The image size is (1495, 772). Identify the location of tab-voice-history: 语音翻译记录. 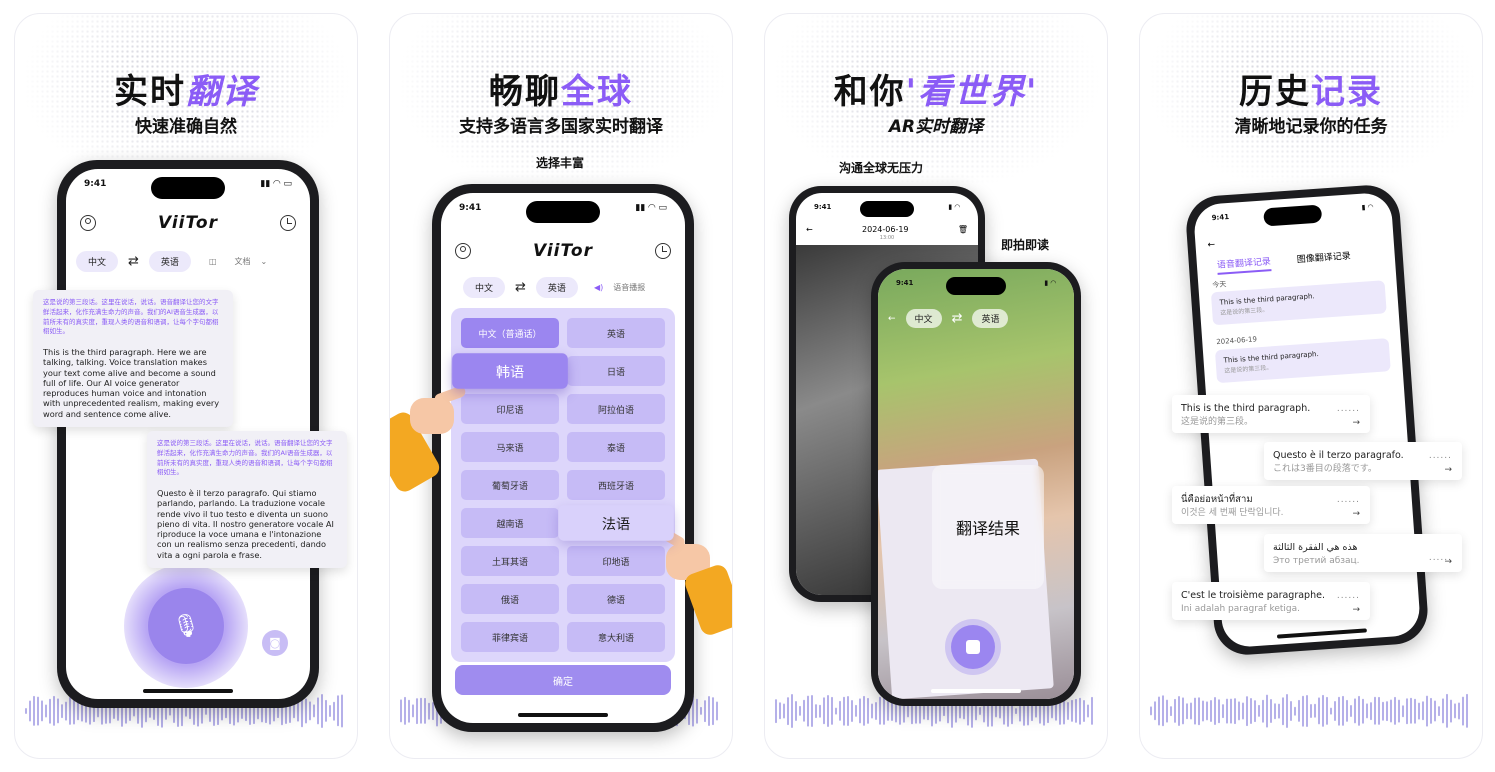
(1244, 264).